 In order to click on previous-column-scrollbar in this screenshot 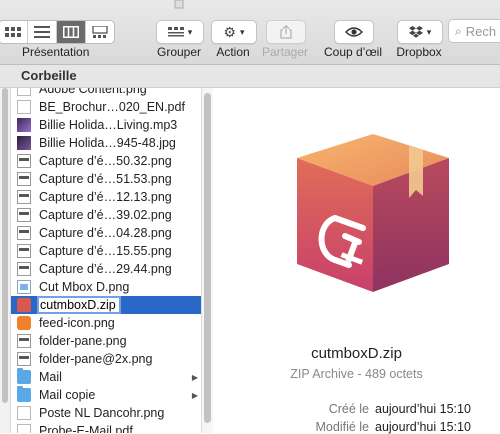, I will do `click(5, 260)`.